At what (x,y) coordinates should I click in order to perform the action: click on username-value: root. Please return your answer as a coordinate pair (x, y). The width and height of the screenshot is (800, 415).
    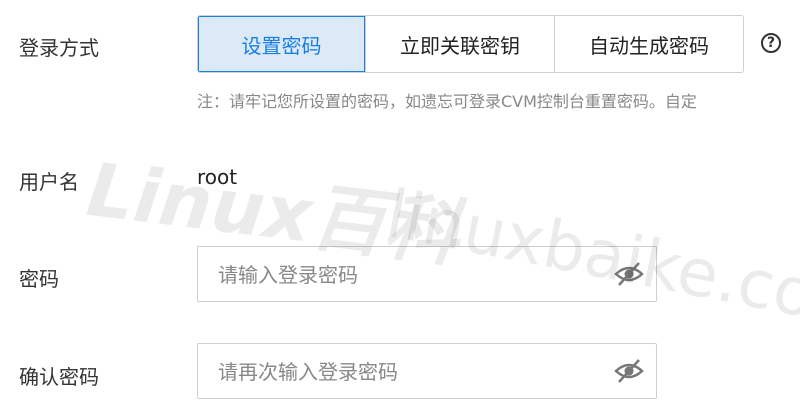
    Looking at the image, I should click on (217, 177).